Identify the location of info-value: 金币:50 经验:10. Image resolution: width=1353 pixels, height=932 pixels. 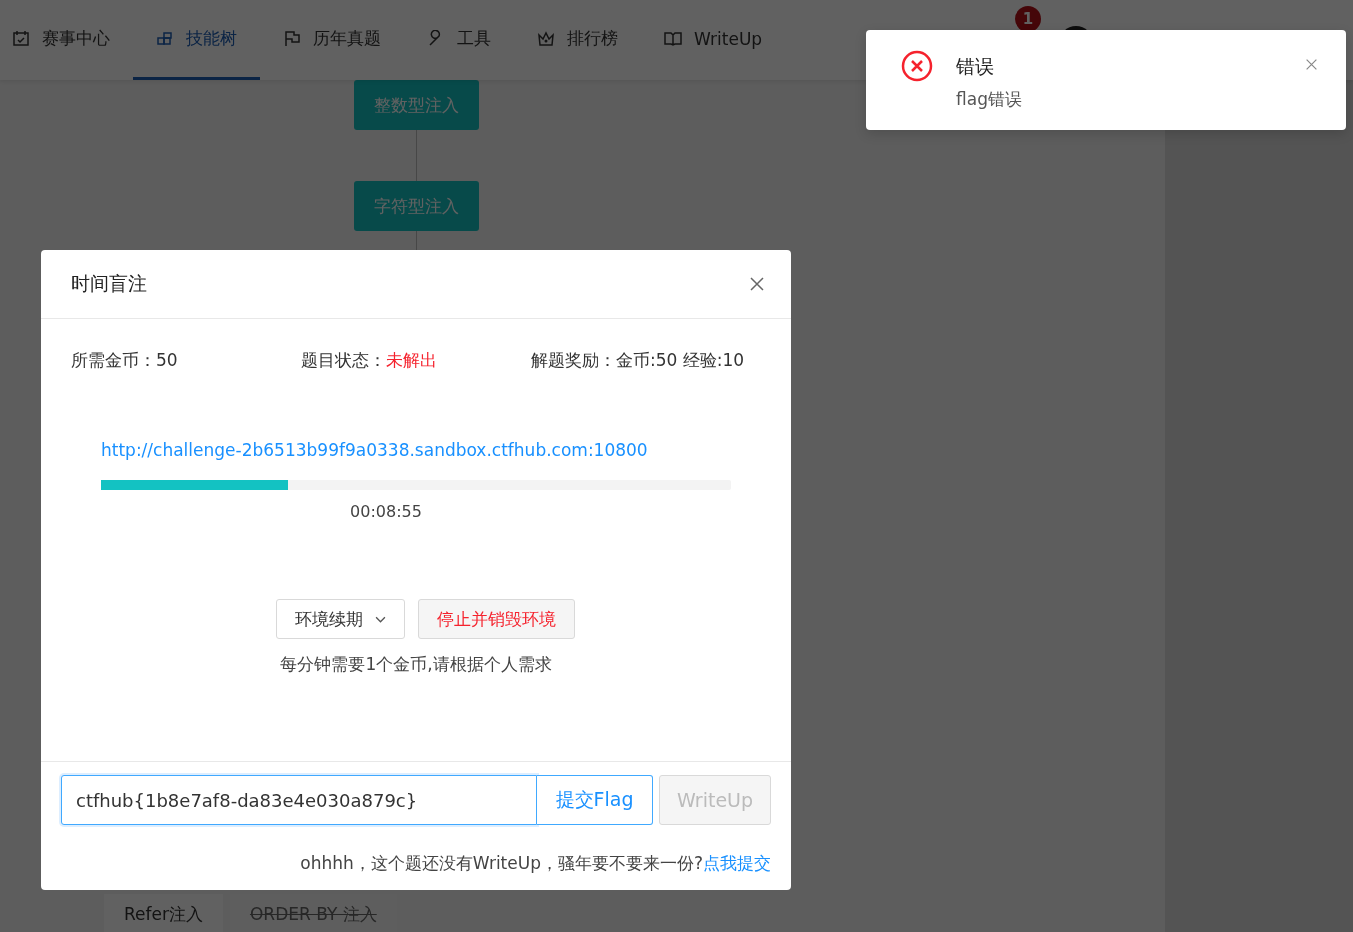
(680, 360).